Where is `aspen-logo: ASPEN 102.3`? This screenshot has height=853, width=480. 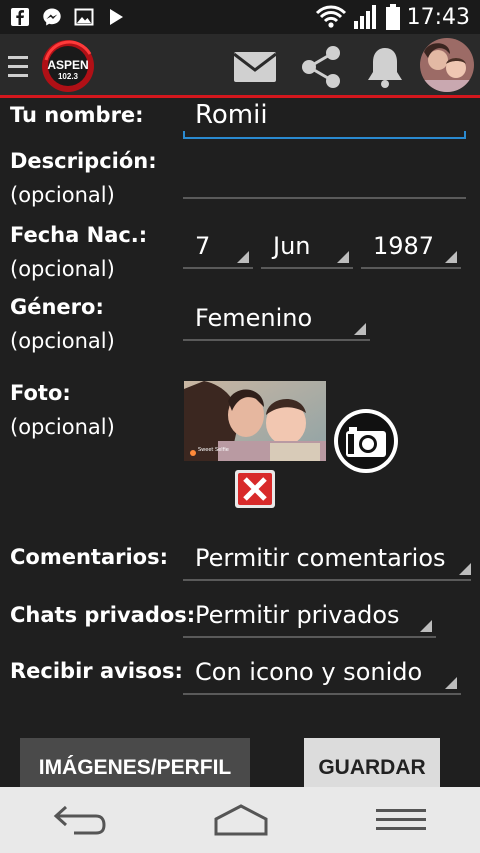
aspen-logo: ASPEN 102.3 is located at coordinates (70, 66).